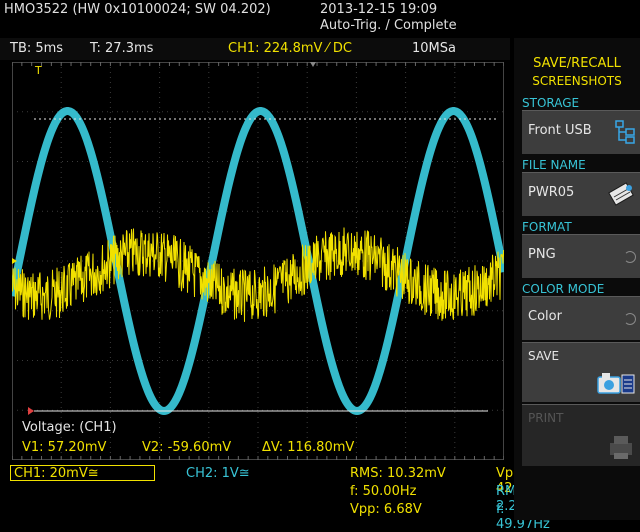  What do you see at coordinates (308, 447) in the screenshot?
I see `cursor-delta-v: ΔV: 116.80mV` at bounding box center [308, 447].